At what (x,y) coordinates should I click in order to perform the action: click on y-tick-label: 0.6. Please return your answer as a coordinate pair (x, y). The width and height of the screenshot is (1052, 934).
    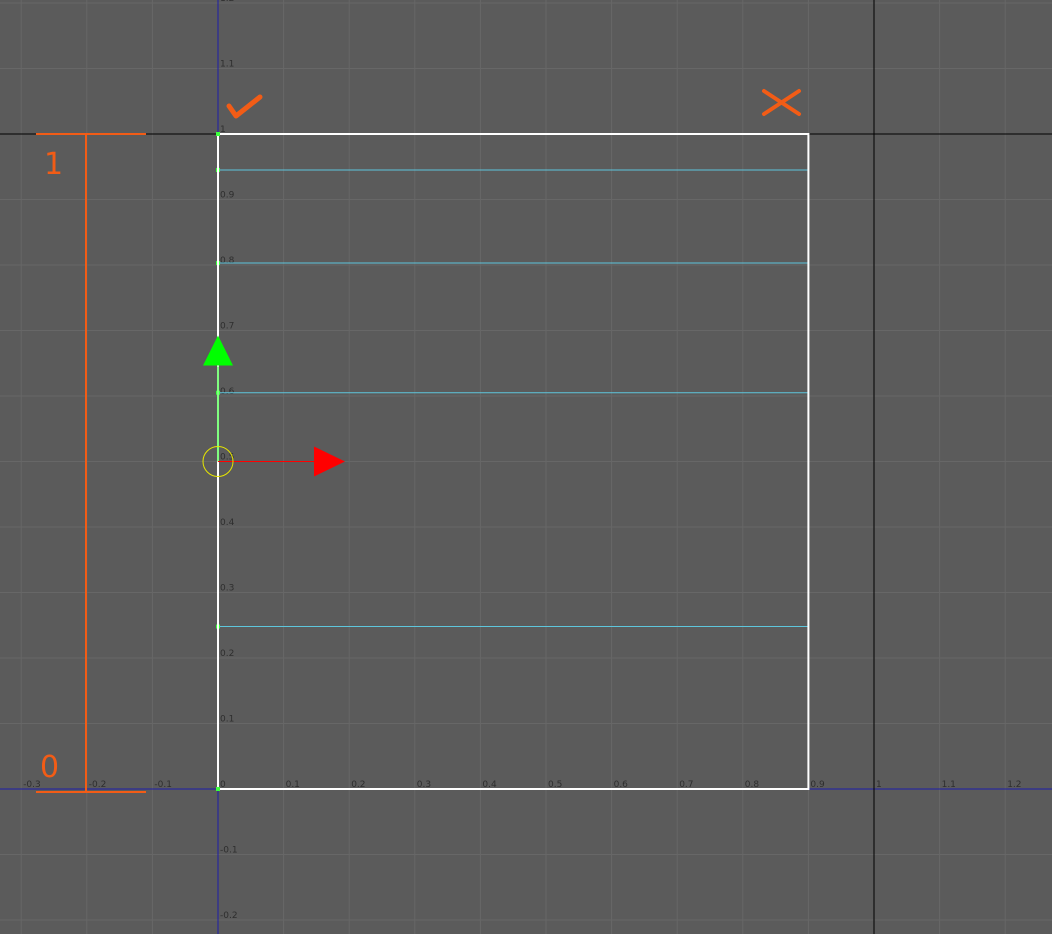
    Looking at the image, I should click on (227, 392).